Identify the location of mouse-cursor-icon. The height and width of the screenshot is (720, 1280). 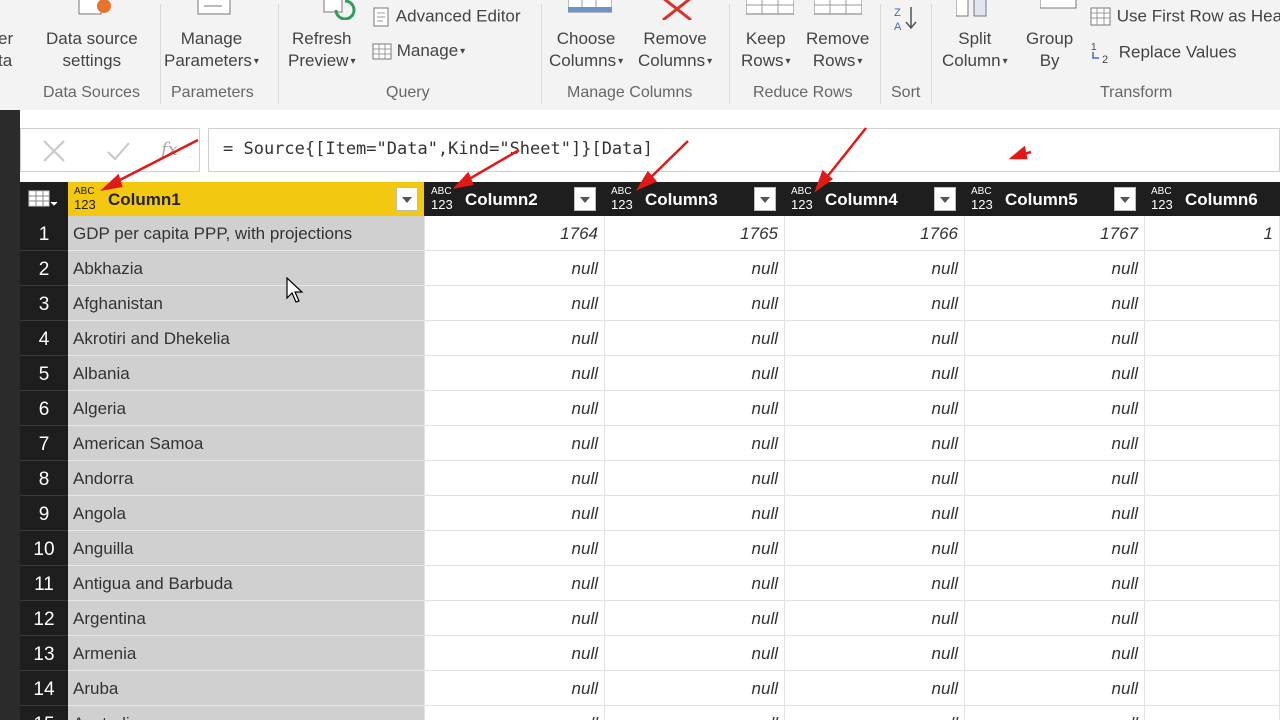
(295, 290).